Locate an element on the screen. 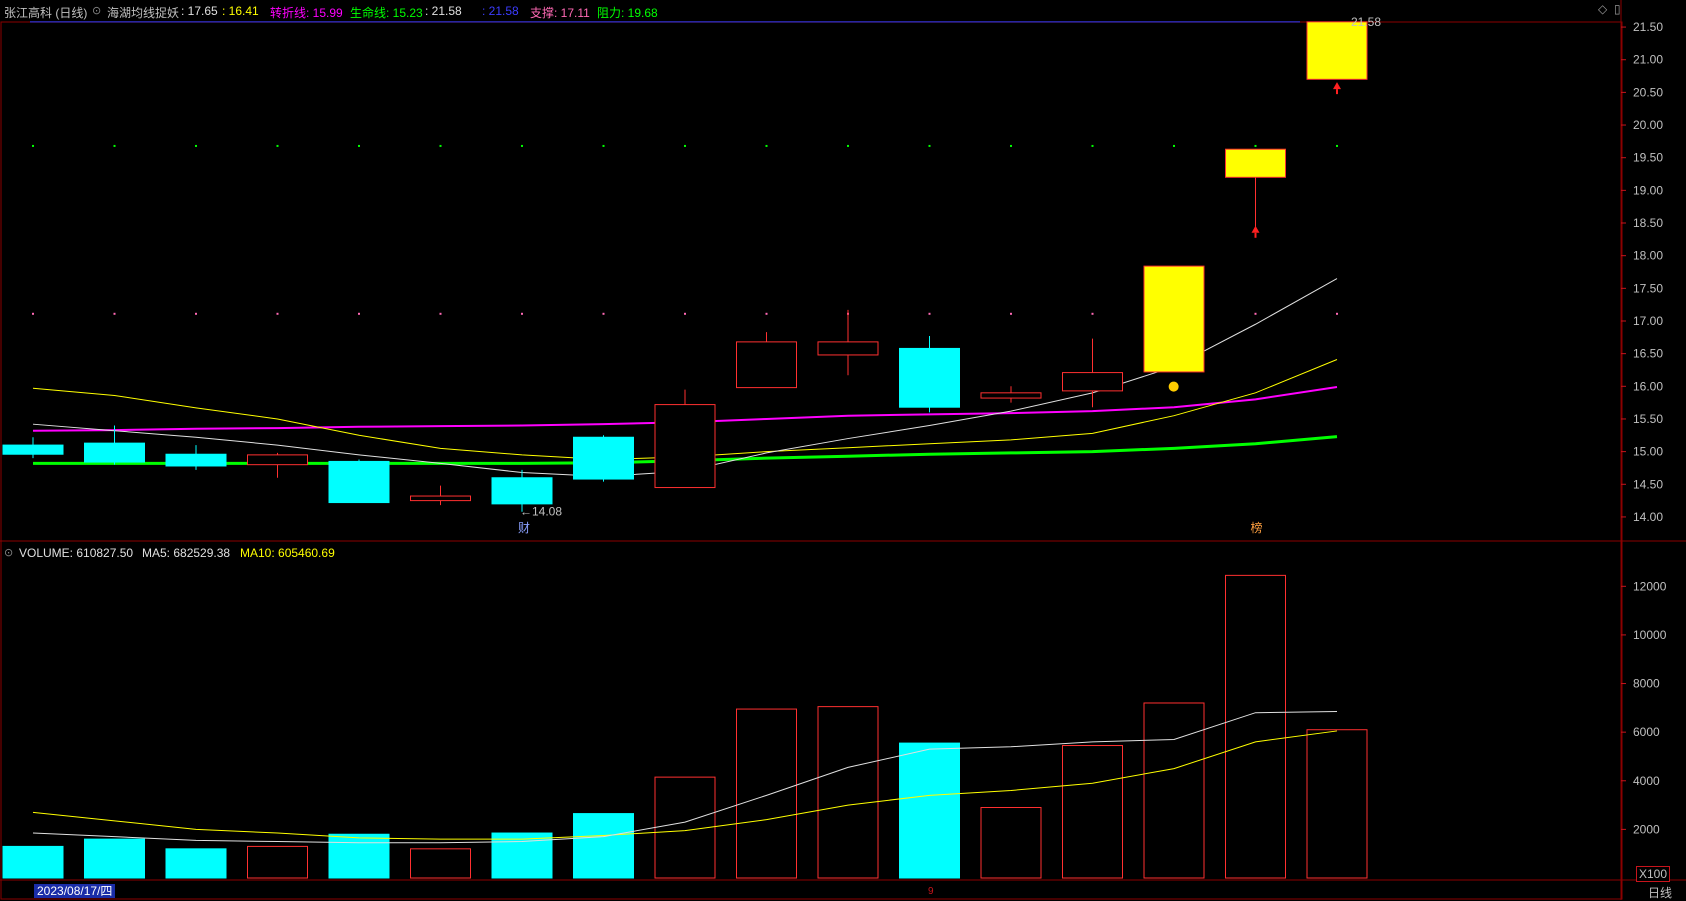  volume-tick-label: 8000 is located at coordinates (1646, 684).